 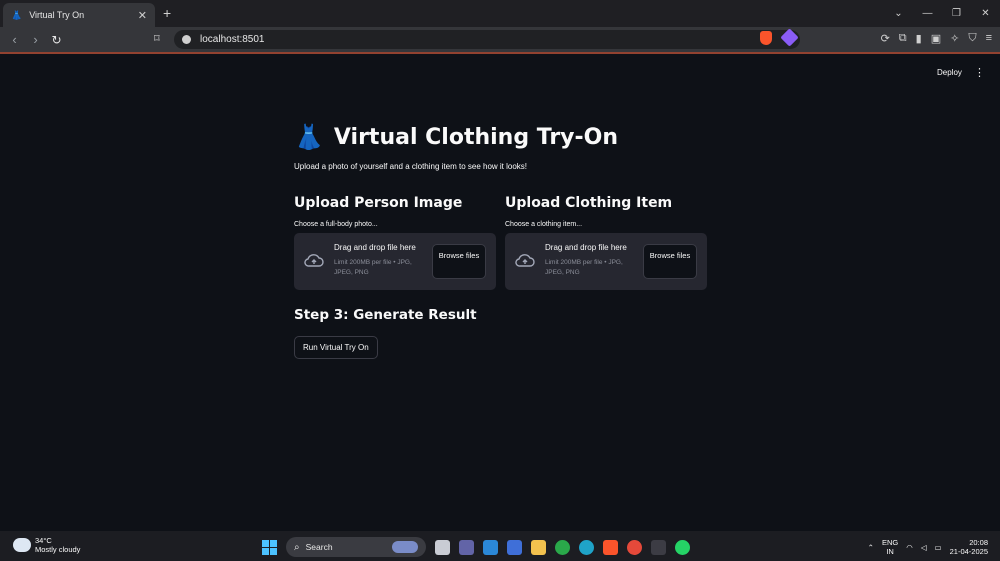 I want to click on brave-shields-icon, so click(x=766, y=38).